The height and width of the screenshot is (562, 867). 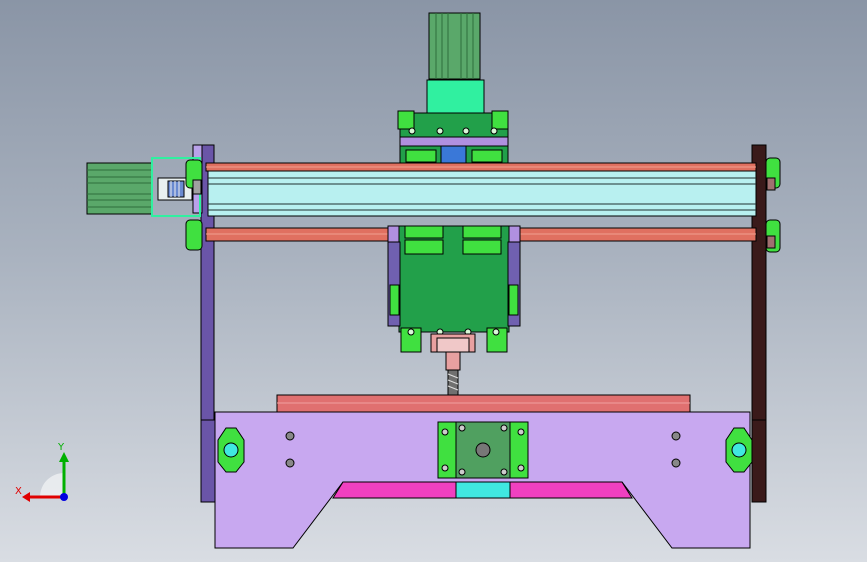 I want to click on x-stepper-motor, so click(x=143, y=187).